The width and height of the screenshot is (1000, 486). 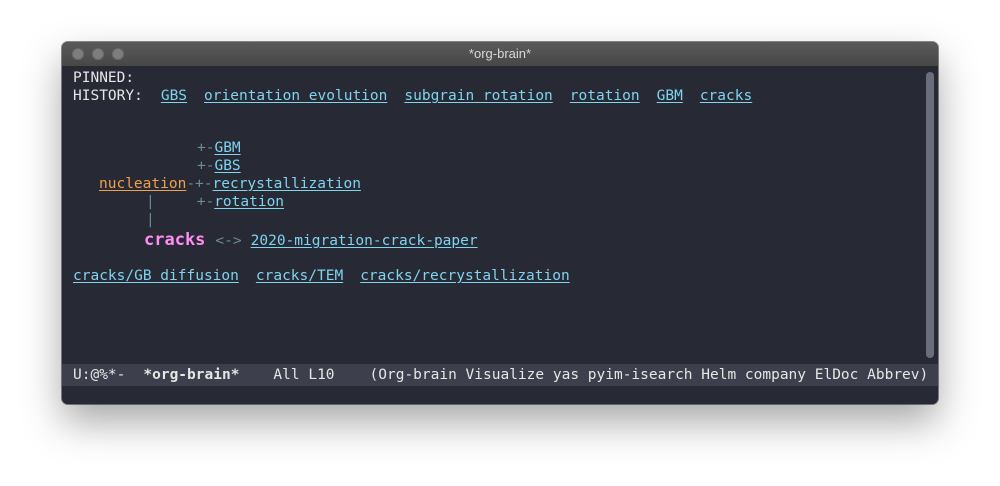 What do you see at coordinates (500, 395) in the screenshot?
I see `minibuffer` at bounding box center [500, 395].